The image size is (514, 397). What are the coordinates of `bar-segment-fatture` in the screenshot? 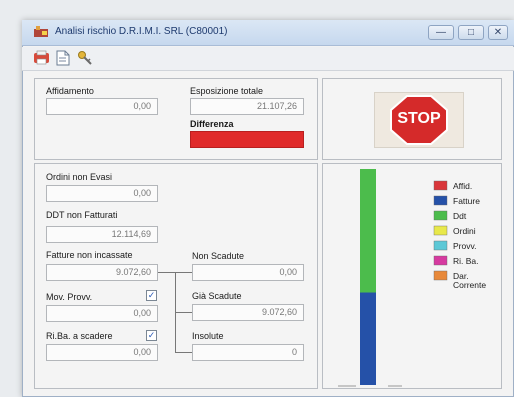 It's located at (368, 338).